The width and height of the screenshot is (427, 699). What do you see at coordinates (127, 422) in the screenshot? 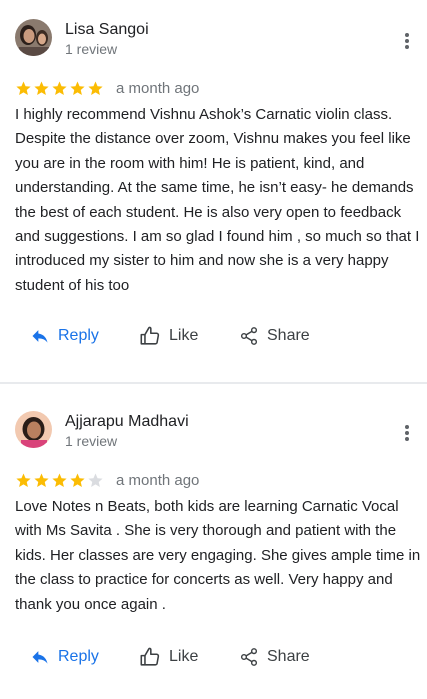
I see `reviewer-name: Ajjarapu Madhavi` at bounding box center [127, 422].